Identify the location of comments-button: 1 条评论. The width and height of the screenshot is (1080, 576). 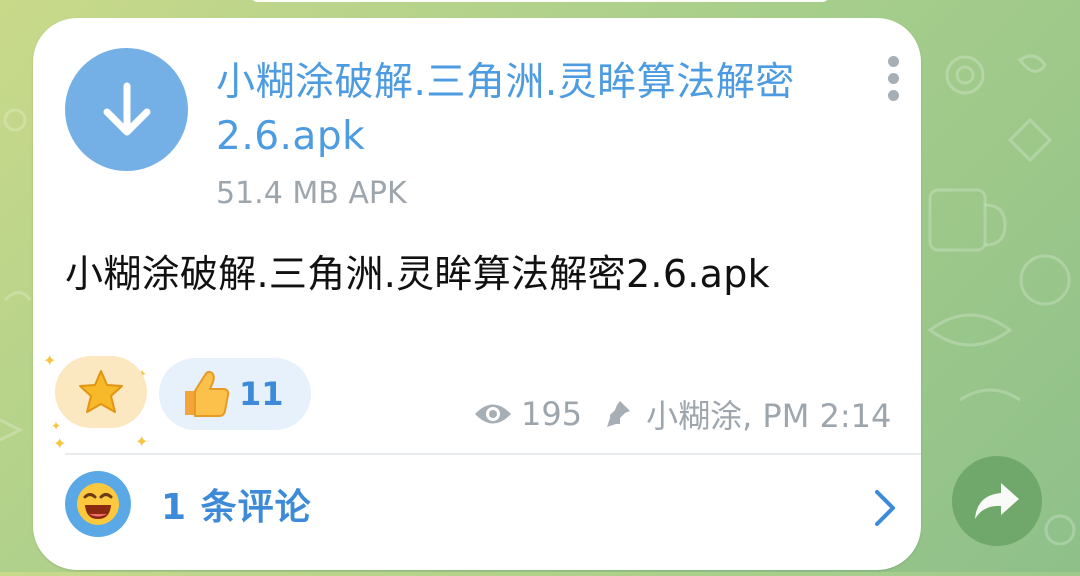
(480, 504).